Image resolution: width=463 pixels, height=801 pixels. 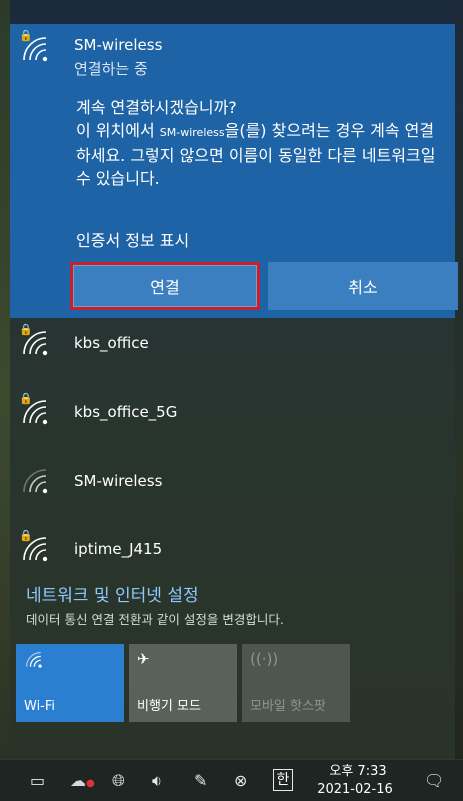 I want to click on network-item: SM-wireless, so click(x=232, y=486).